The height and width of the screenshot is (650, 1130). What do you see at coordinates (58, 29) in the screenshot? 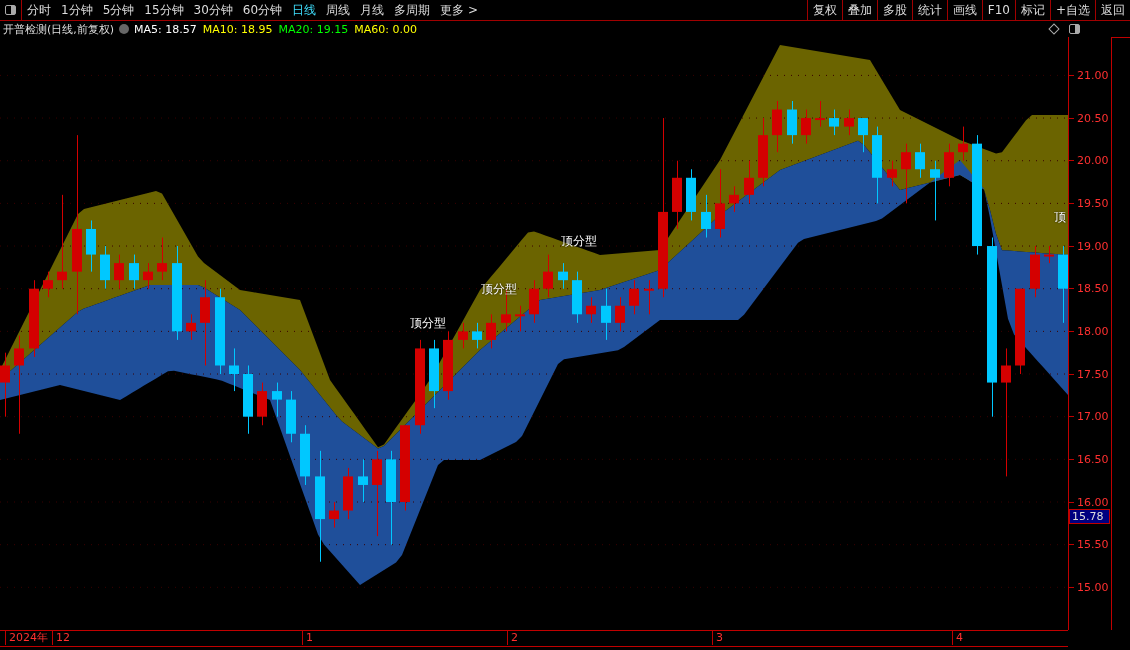
I see `indicator-title: 开普检测(日线,前复权)` at bounding box center [58, 29].